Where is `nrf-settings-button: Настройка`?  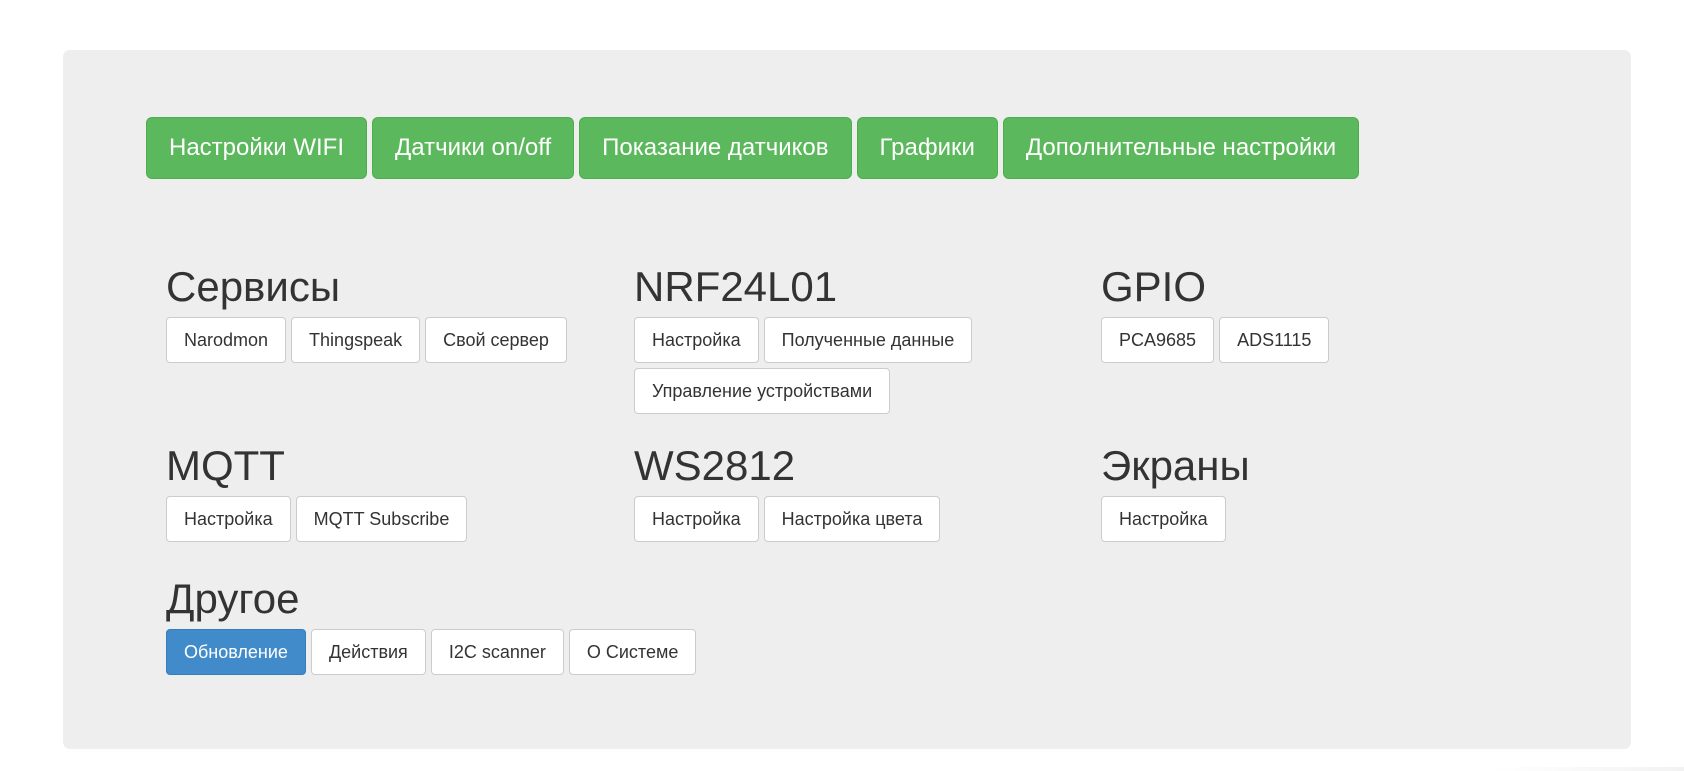
nrf-settings-button: Настройка is located at coordinates (696, 340).